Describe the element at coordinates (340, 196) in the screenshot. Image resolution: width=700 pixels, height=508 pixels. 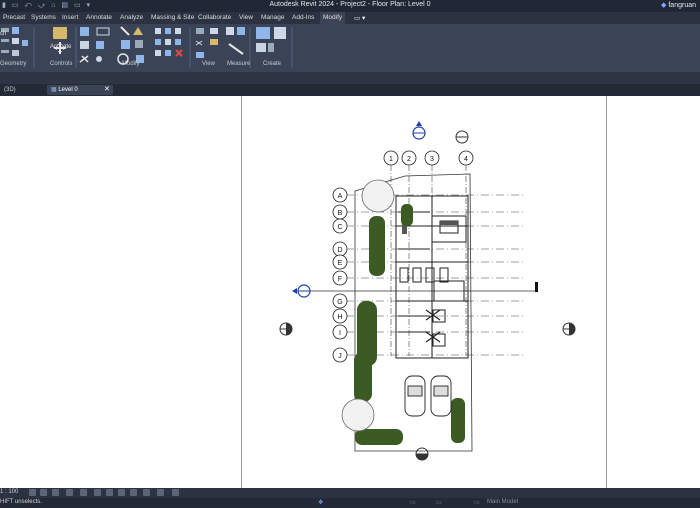
I see `grid-label-a: A` at that location.